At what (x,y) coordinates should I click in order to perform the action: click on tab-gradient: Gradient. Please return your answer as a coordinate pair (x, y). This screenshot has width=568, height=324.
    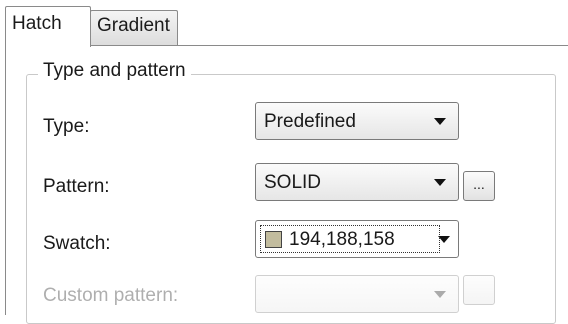
    Looking at the image, I should click on (134, 28).